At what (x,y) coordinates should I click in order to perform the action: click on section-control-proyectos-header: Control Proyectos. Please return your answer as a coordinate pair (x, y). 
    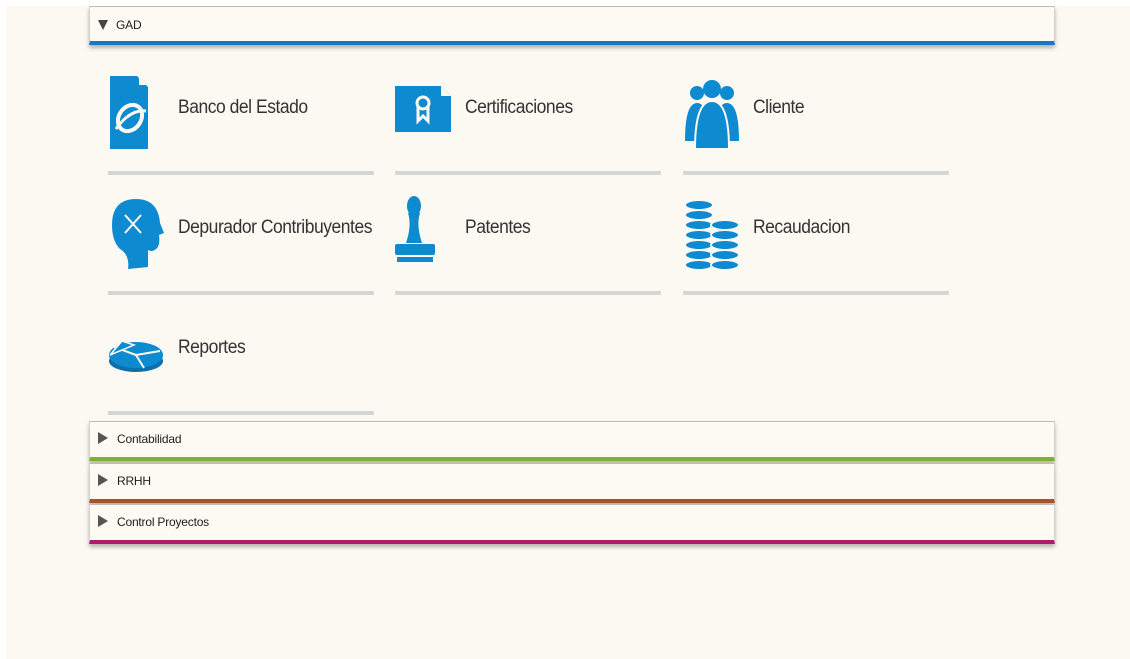
    Looking at the image, I should click on (153, 522).